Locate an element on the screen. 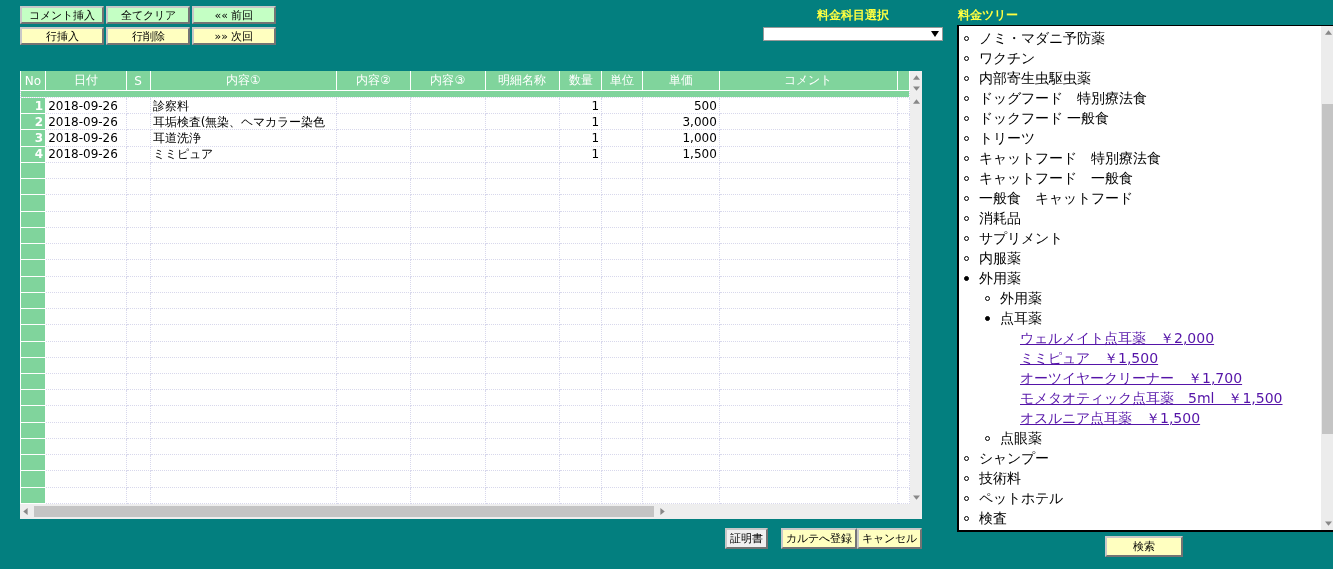 The image size is (1333, 569). price-link: モメタオティック点耳薬 5ml ￥1,500 is located at coordinates (1151, 398).